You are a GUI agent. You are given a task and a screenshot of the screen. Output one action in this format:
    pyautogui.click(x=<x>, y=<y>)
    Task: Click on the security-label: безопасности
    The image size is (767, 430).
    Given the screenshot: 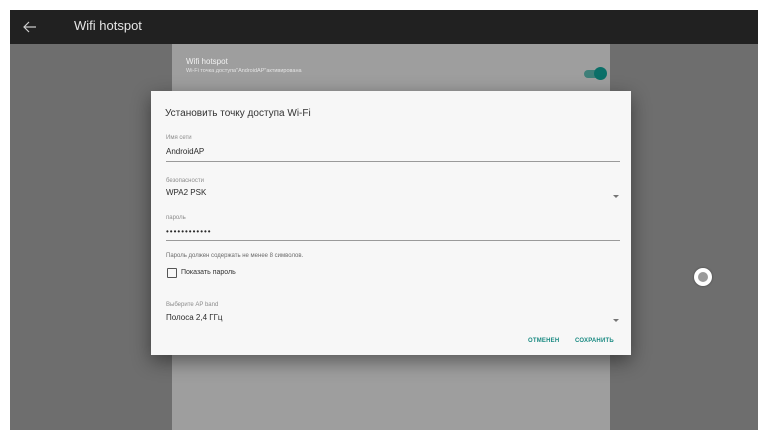 What is the action you would take?
    pyautogui.click(x=185, y=181)
    